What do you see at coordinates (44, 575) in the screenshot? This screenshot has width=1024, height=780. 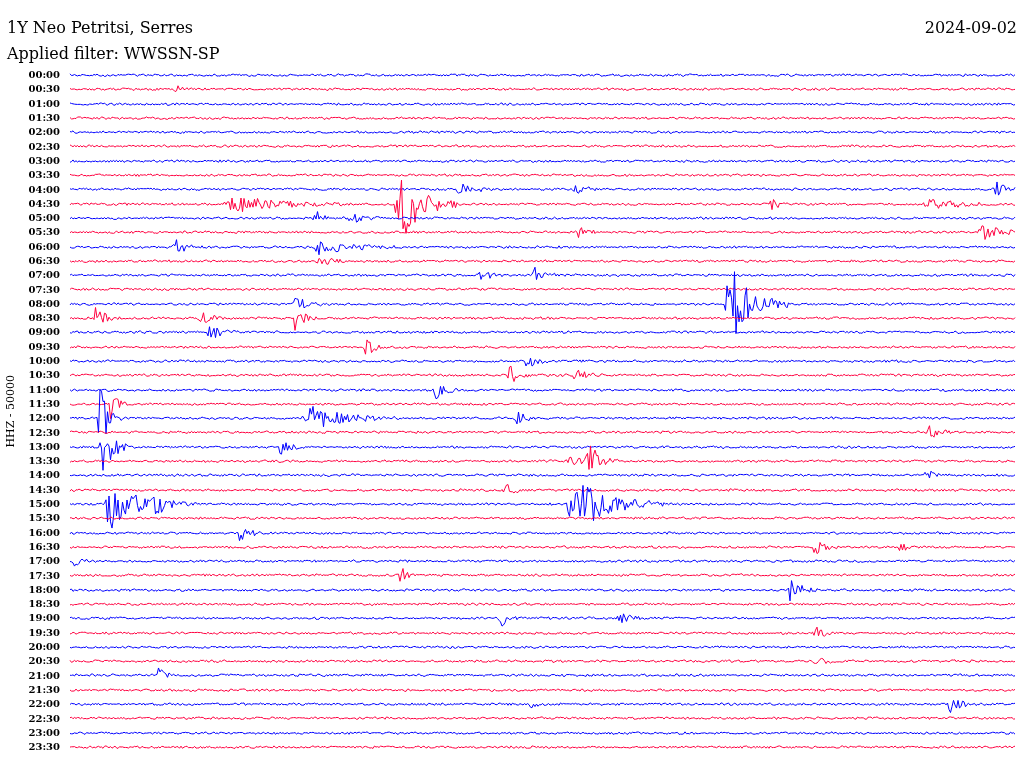 I see `time-label: 17:30` at bounding box center [44, 575].